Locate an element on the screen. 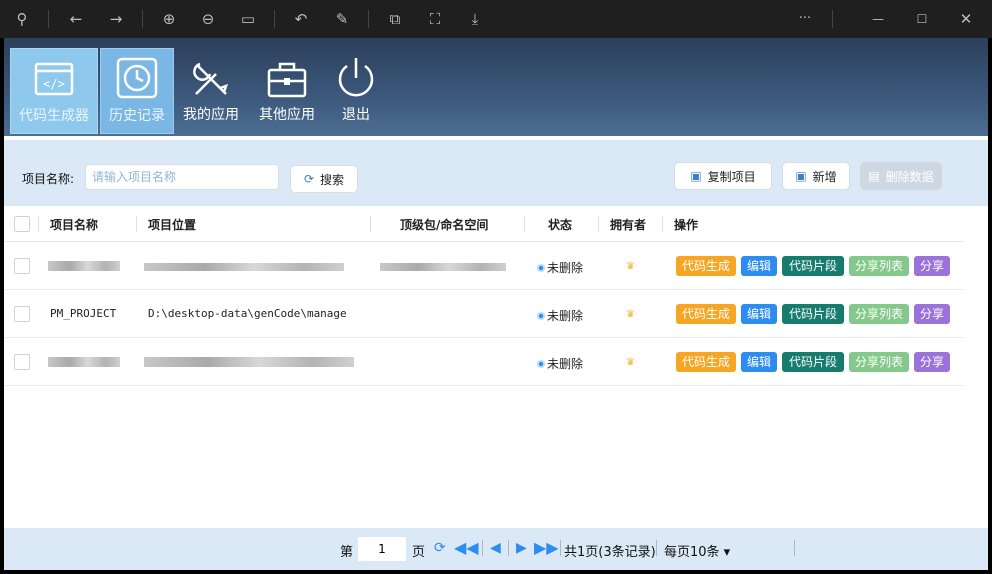 The image size is (992, 574). header-status: 状态 is located at coordinates (560, 224).